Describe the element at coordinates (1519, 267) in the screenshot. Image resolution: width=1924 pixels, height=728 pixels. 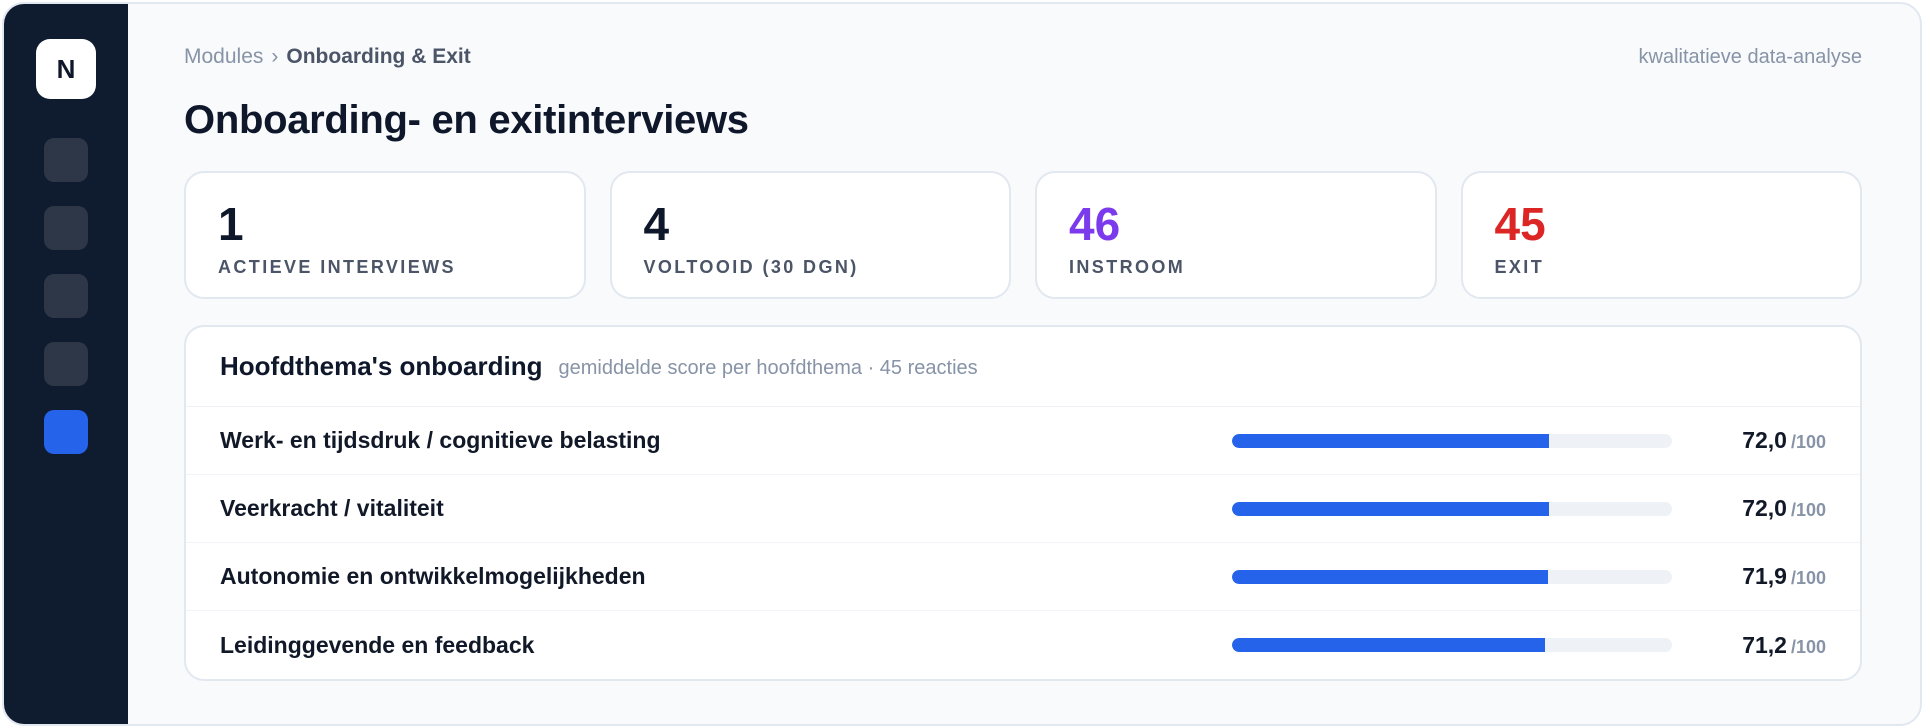
I see `stat-label: EXIT` at that location.